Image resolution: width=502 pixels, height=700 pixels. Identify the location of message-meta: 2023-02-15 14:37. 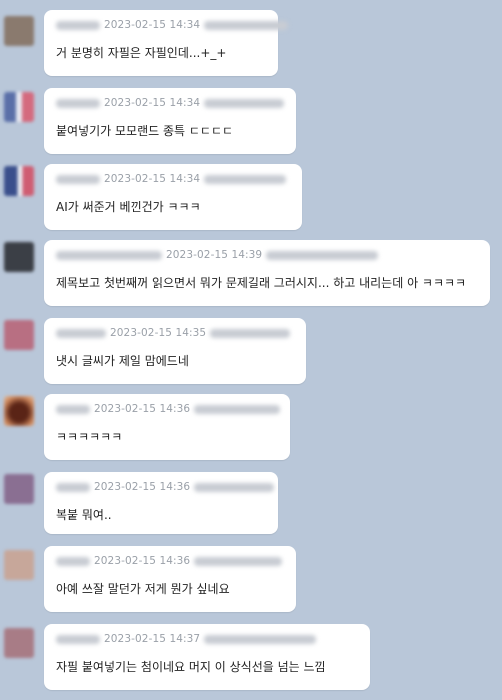
(186, 639).